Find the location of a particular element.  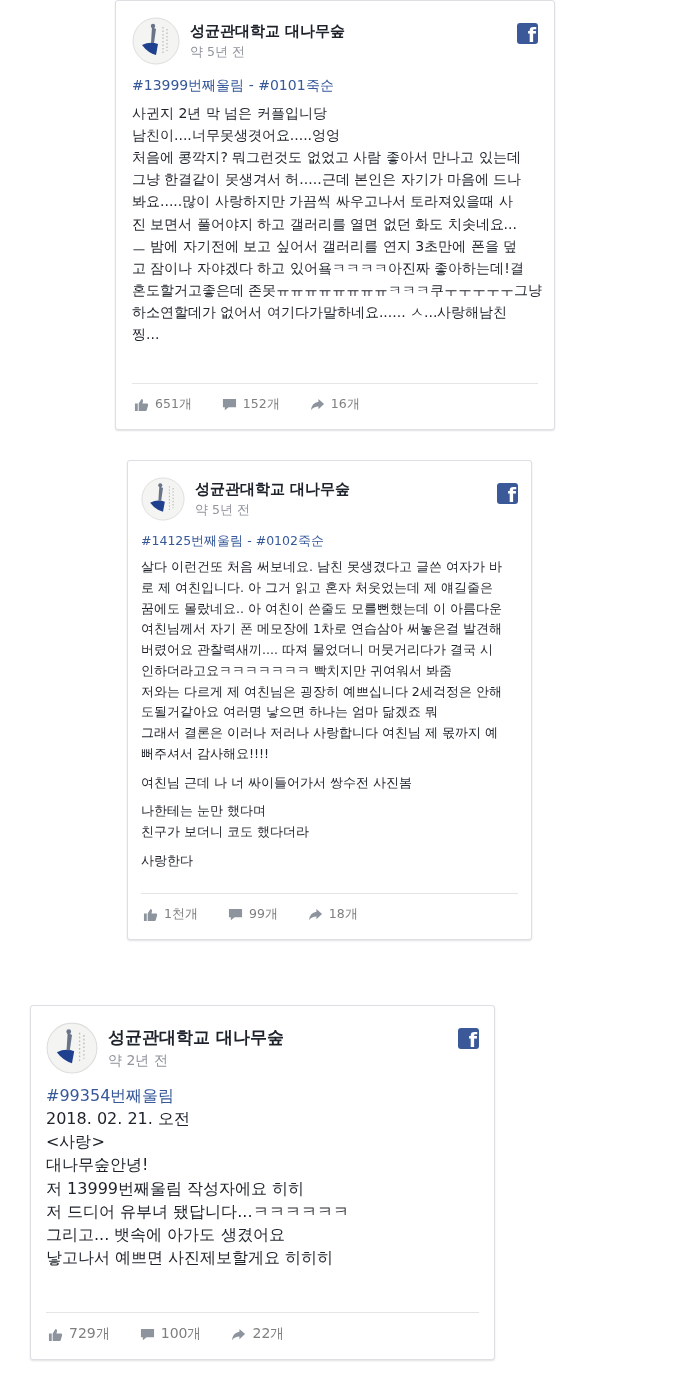

post-text: 나한테는 눈만 했다며 친구가 보더니 코도 했다더라 is located at coordinates (225, 821).